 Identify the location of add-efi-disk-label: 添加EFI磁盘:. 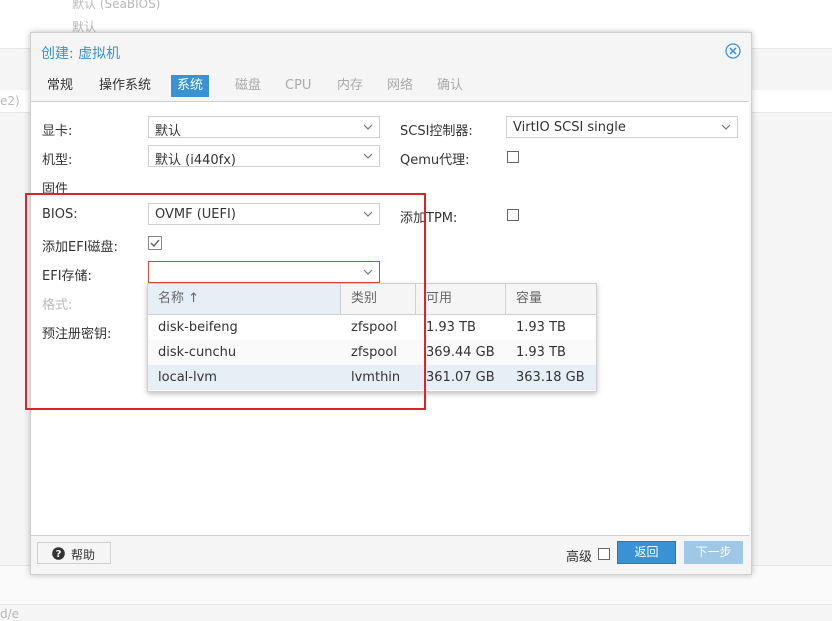
(80, 247).